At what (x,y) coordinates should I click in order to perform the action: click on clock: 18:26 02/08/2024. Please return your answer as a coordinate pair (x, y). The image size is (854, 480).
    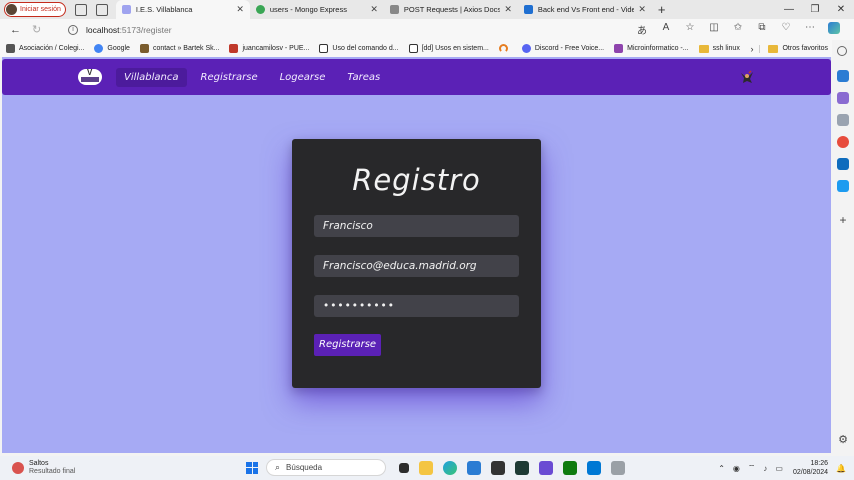
    Looking at the image, I should click on (810, 468).